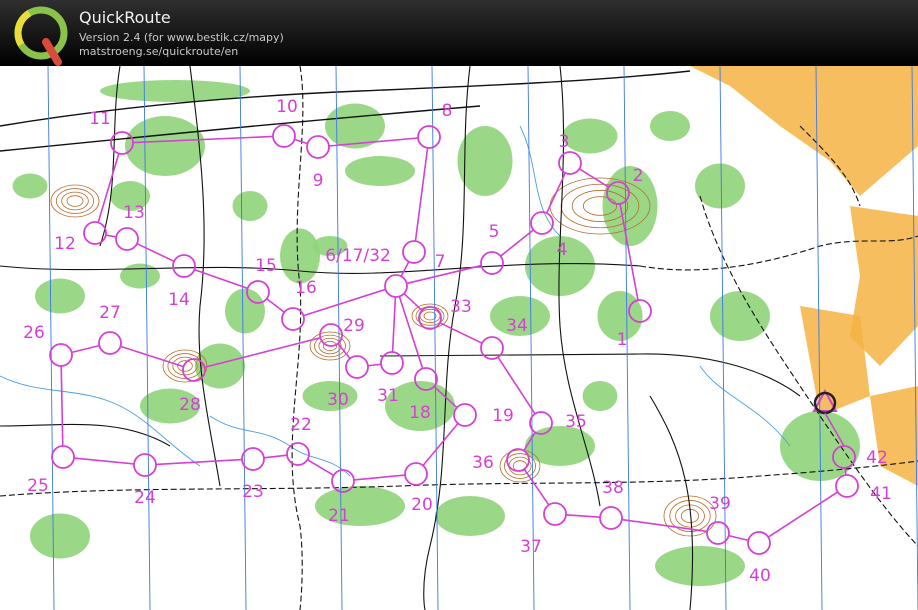  Describe the element at coordinates (38, 486) in the screenshot. I see `control-label: 25` at that location.